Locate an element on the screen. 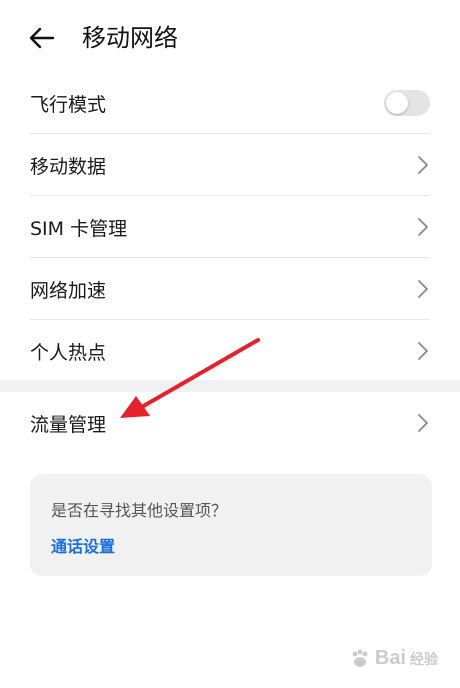 This screenshot has width=460, height=688. suggestion-card: 是否在寻找其他设置项？ 通话设置 is located at coordinates (231, 525).